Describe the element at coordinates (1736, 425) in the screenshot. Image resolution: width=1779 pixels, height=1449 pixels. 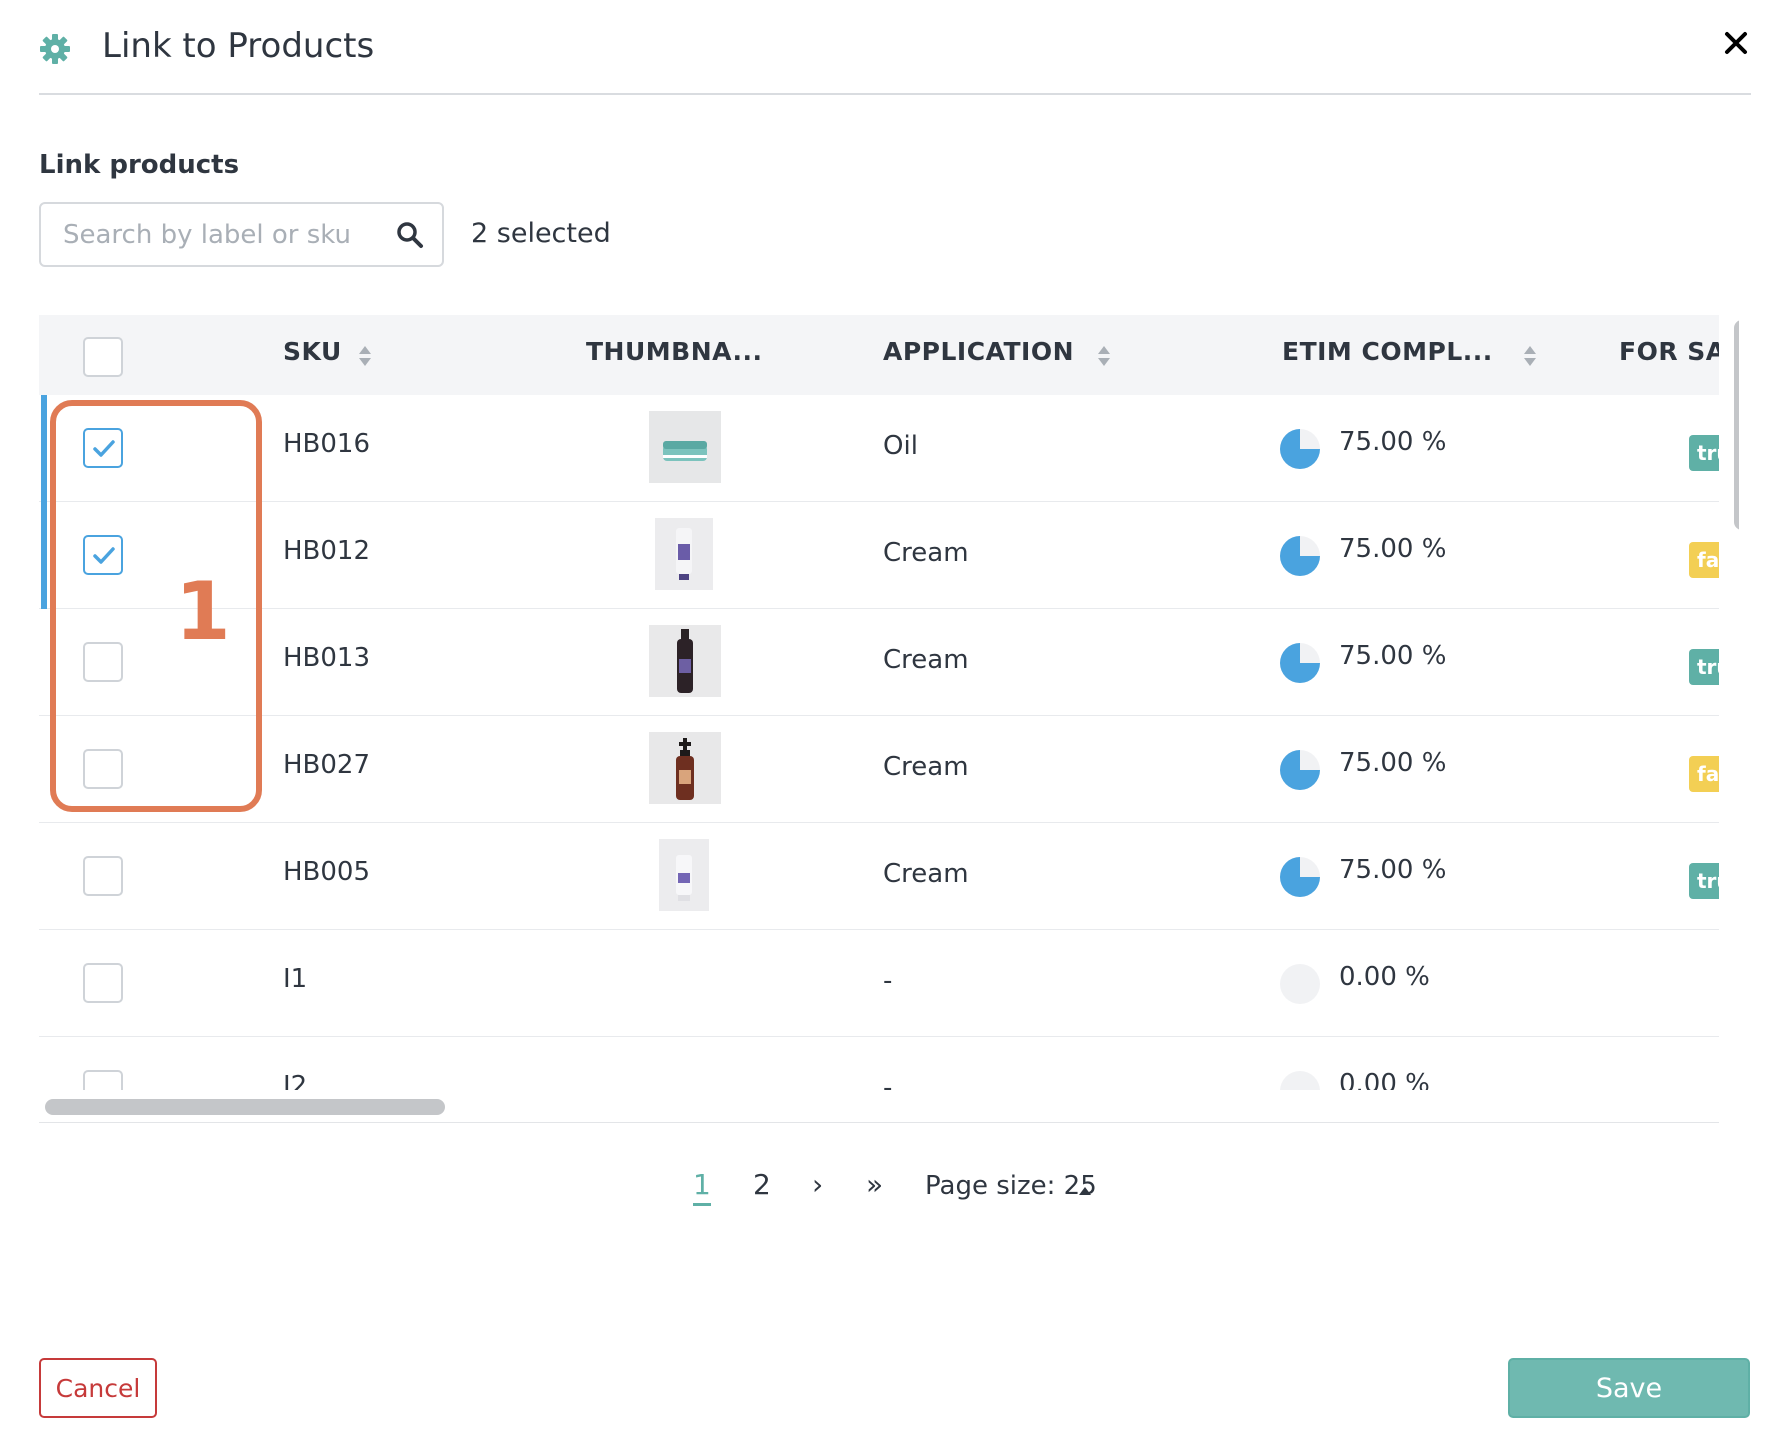
I see `vertical-scrollbar` at that location.